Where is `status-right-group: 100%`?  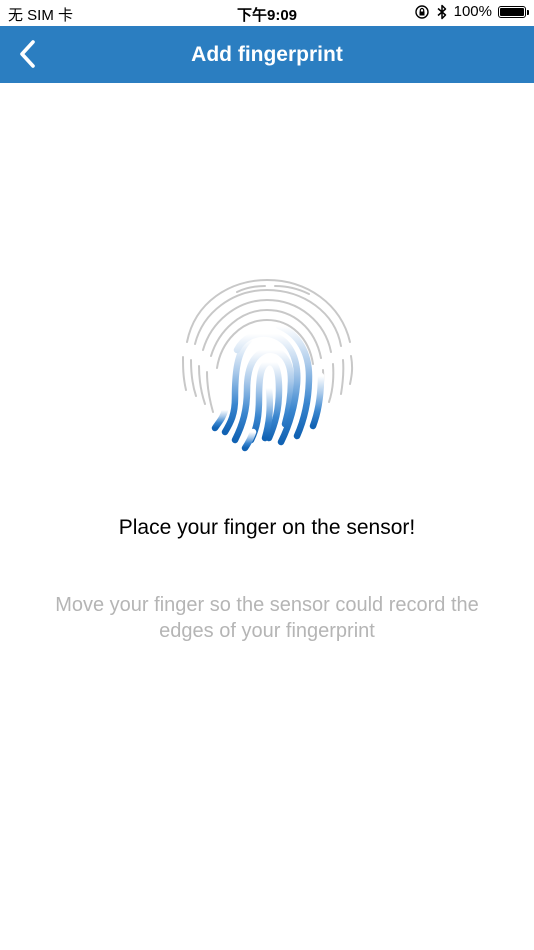
status-right-group: 100% is located at coordinates (471, 11).